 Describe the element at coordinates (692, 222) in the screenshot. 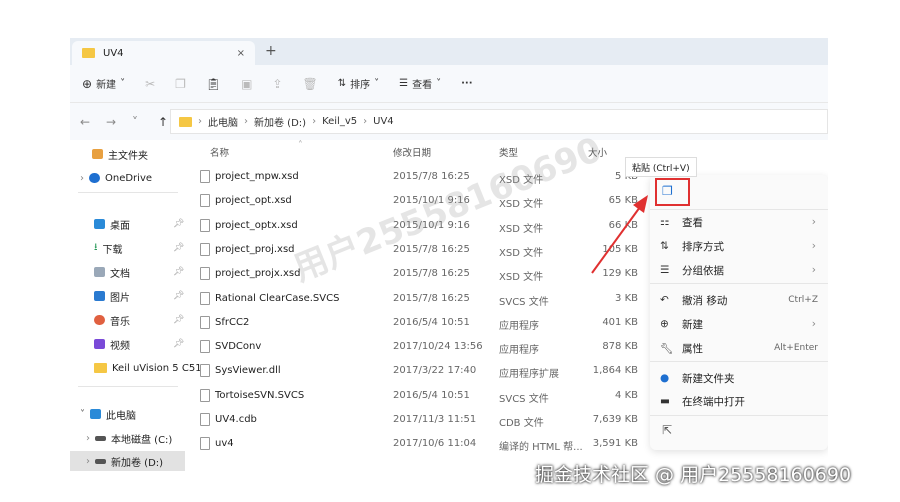

I see `menu-item-label: 查看` at that location.